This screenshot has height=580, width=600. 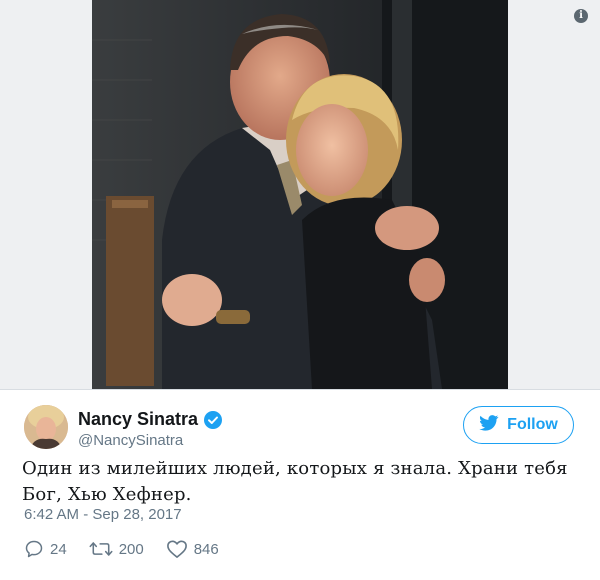 I want to click on tweet-actions: 24 200 846, so click(x=132, y=549).